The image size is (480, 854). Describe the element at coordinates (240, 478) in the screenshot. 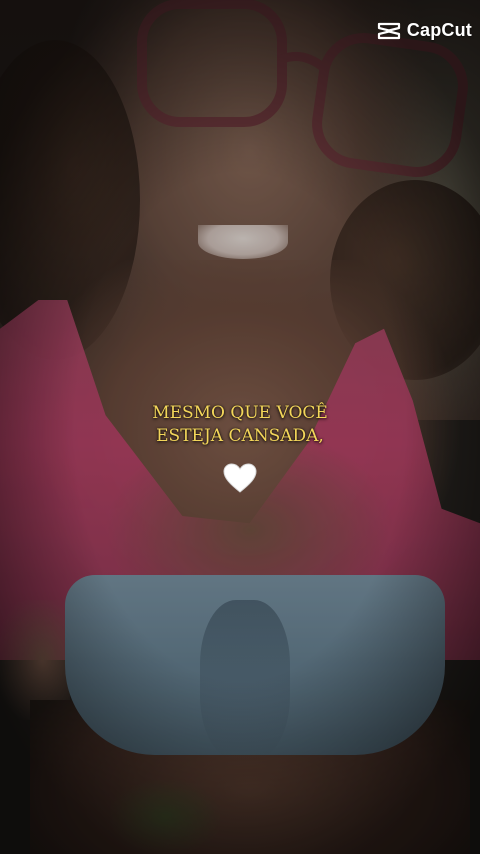

I see `white-heart-icon` at that location.